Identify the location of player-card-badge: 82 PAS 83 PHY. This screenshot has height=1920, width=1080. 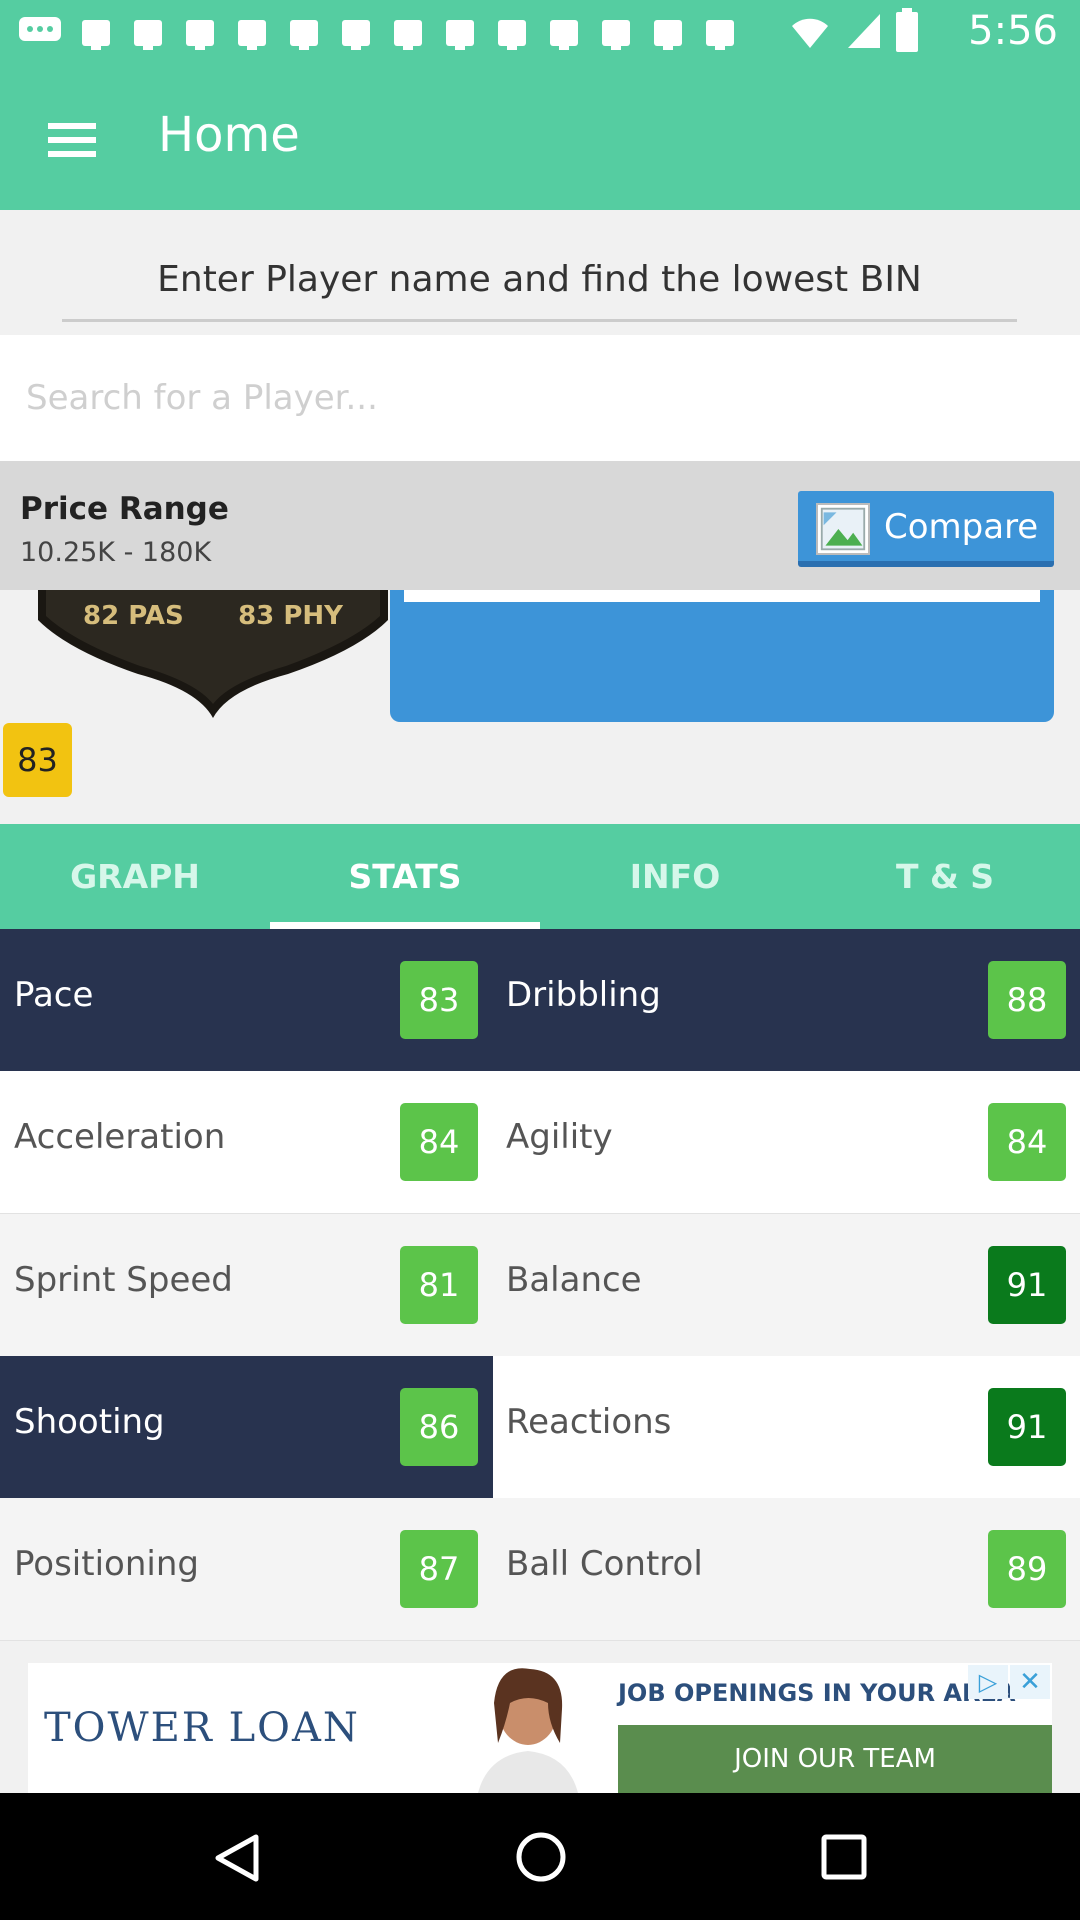
(213, 654).